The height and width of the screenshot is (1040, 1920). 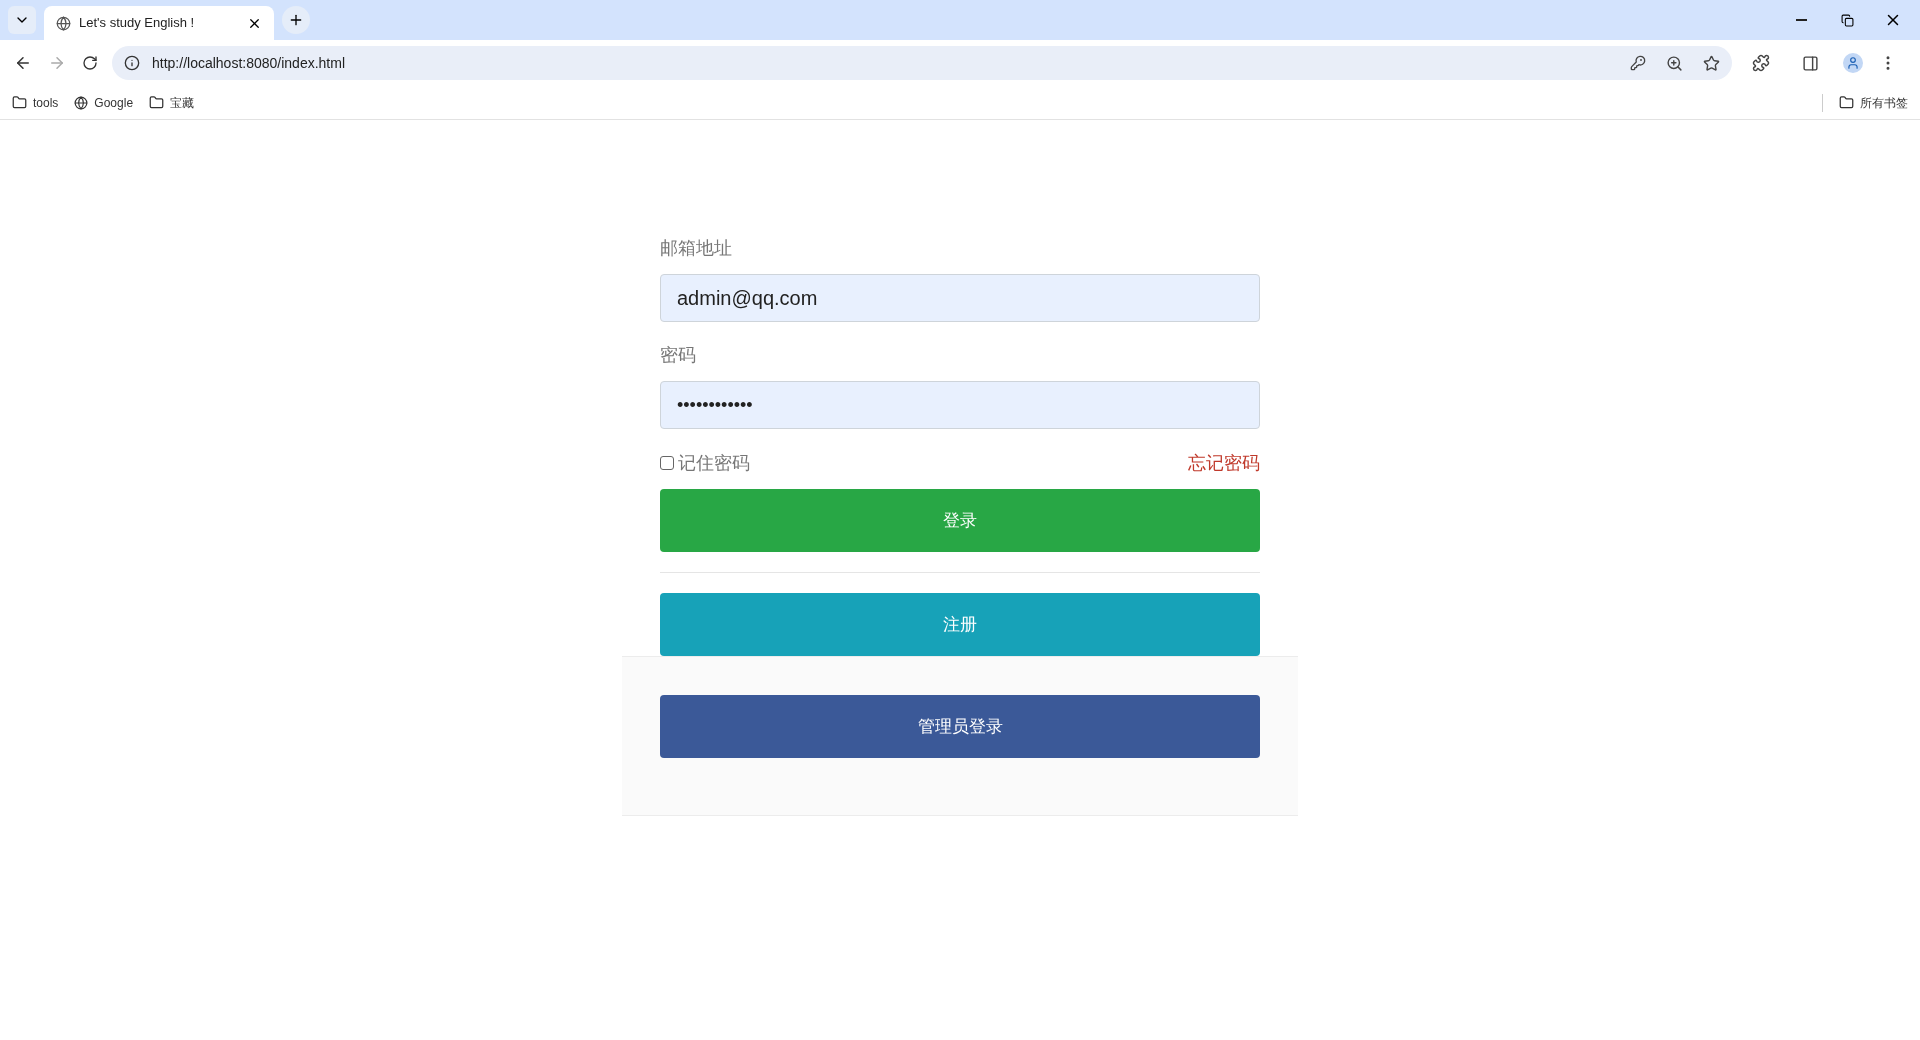 What do you see at coordinates (132, 63) in the screenshot?
I see `info-icon` at bounding box center [132, 63].